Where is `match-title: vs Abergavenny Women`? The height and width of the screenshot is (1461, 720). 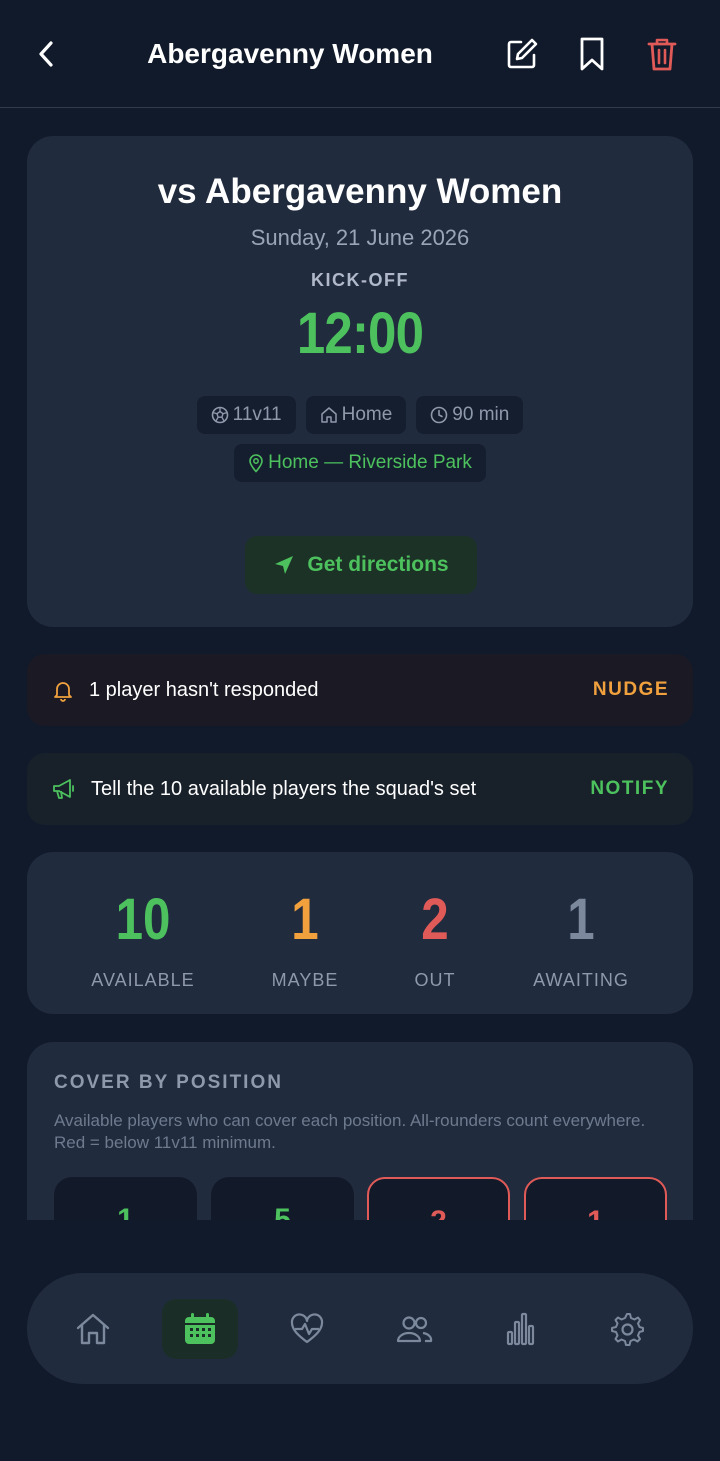 match-title: vs Abergavenny Women is located at coordinates (360, 191).